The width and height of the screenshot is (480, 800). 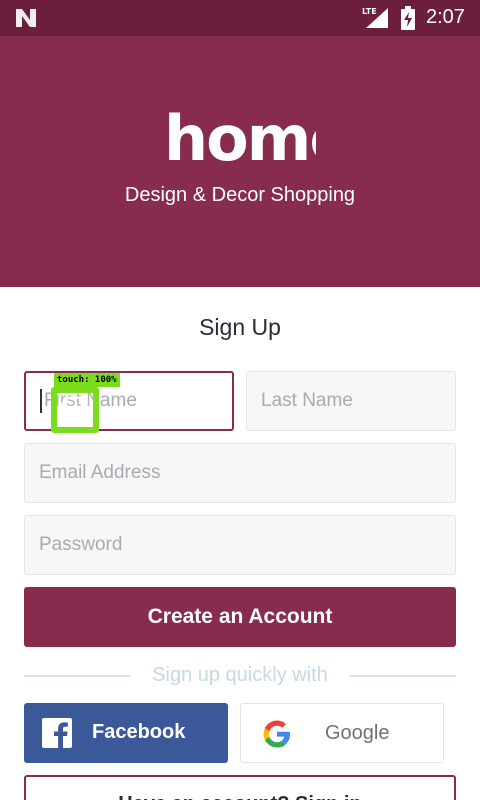 What do you see at coordinates (41, 401) in the screenshot?
I see `text-cursor` at bounding box center [41, 401].